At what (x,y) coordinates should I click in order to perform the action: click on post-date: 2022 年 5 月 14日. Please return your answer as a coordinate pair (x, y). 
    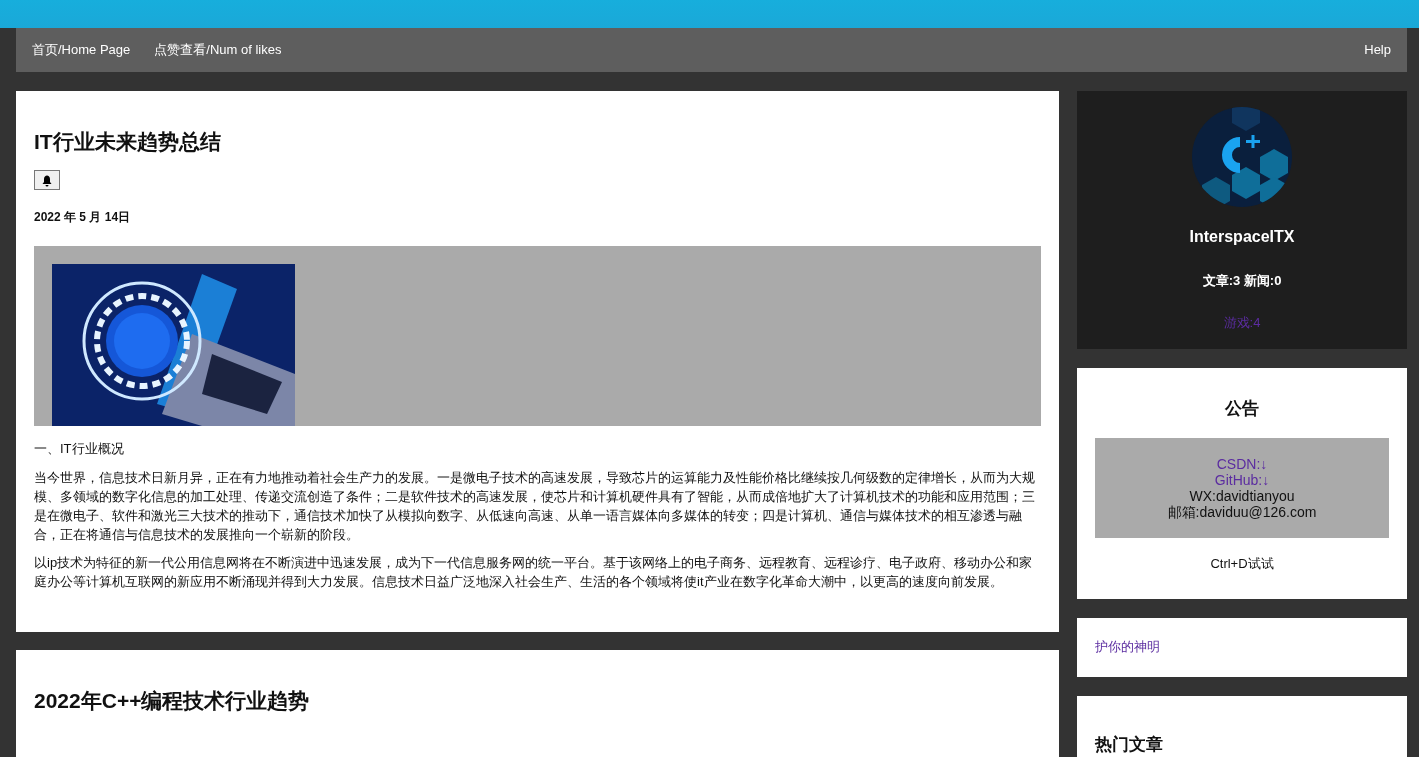
    Looking at the image, I should click on (83, 218).